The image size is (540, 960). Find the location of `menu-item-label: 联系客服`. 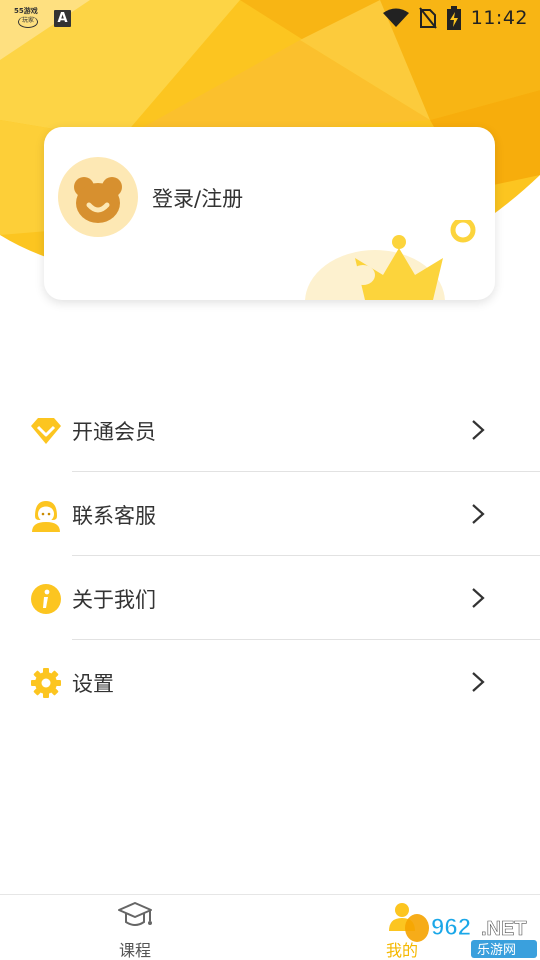

menu-item-label: 联系客服 is located at coordinates (114, 516).